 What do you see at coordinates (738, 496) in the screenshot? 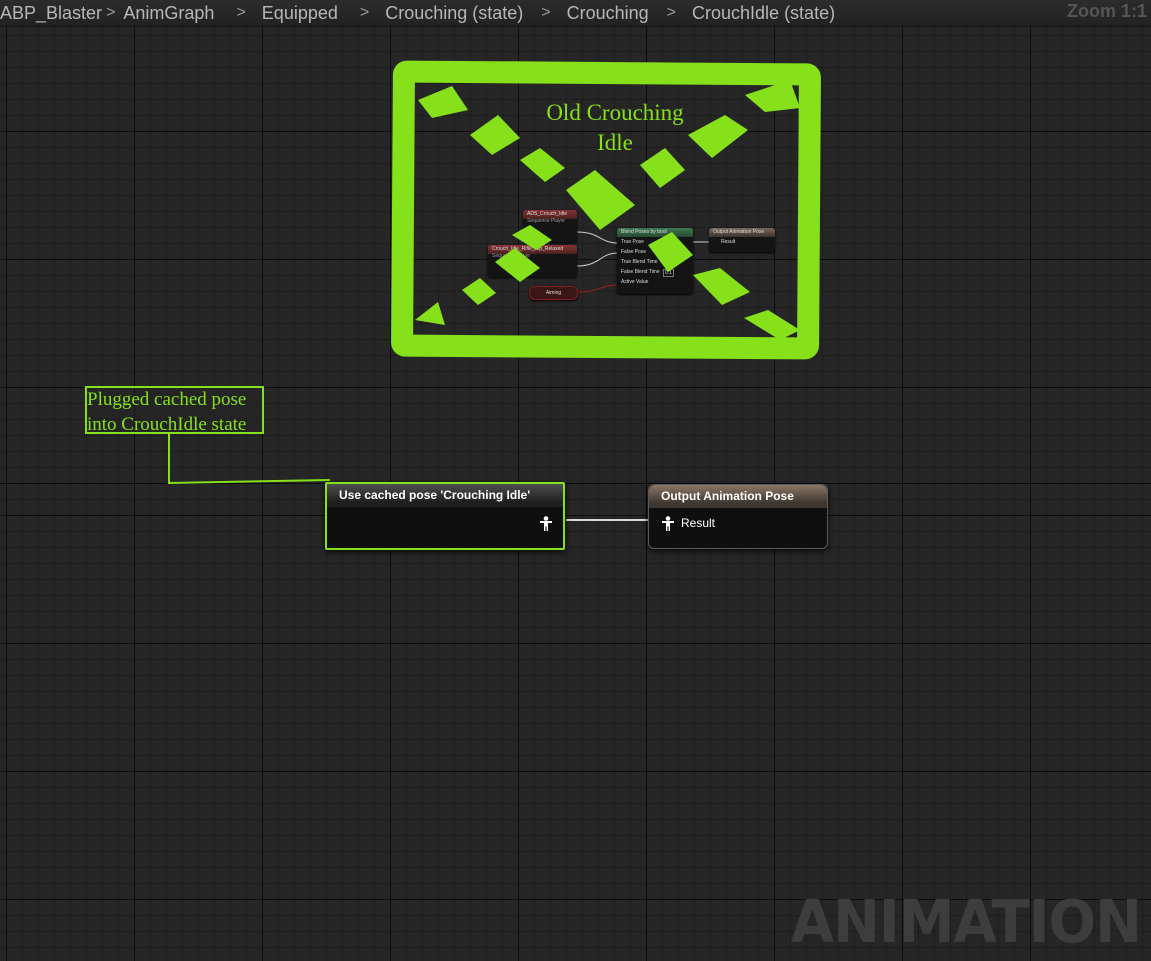
I see `node-title: Output Animation Pose` at bounding box center [738, 496].